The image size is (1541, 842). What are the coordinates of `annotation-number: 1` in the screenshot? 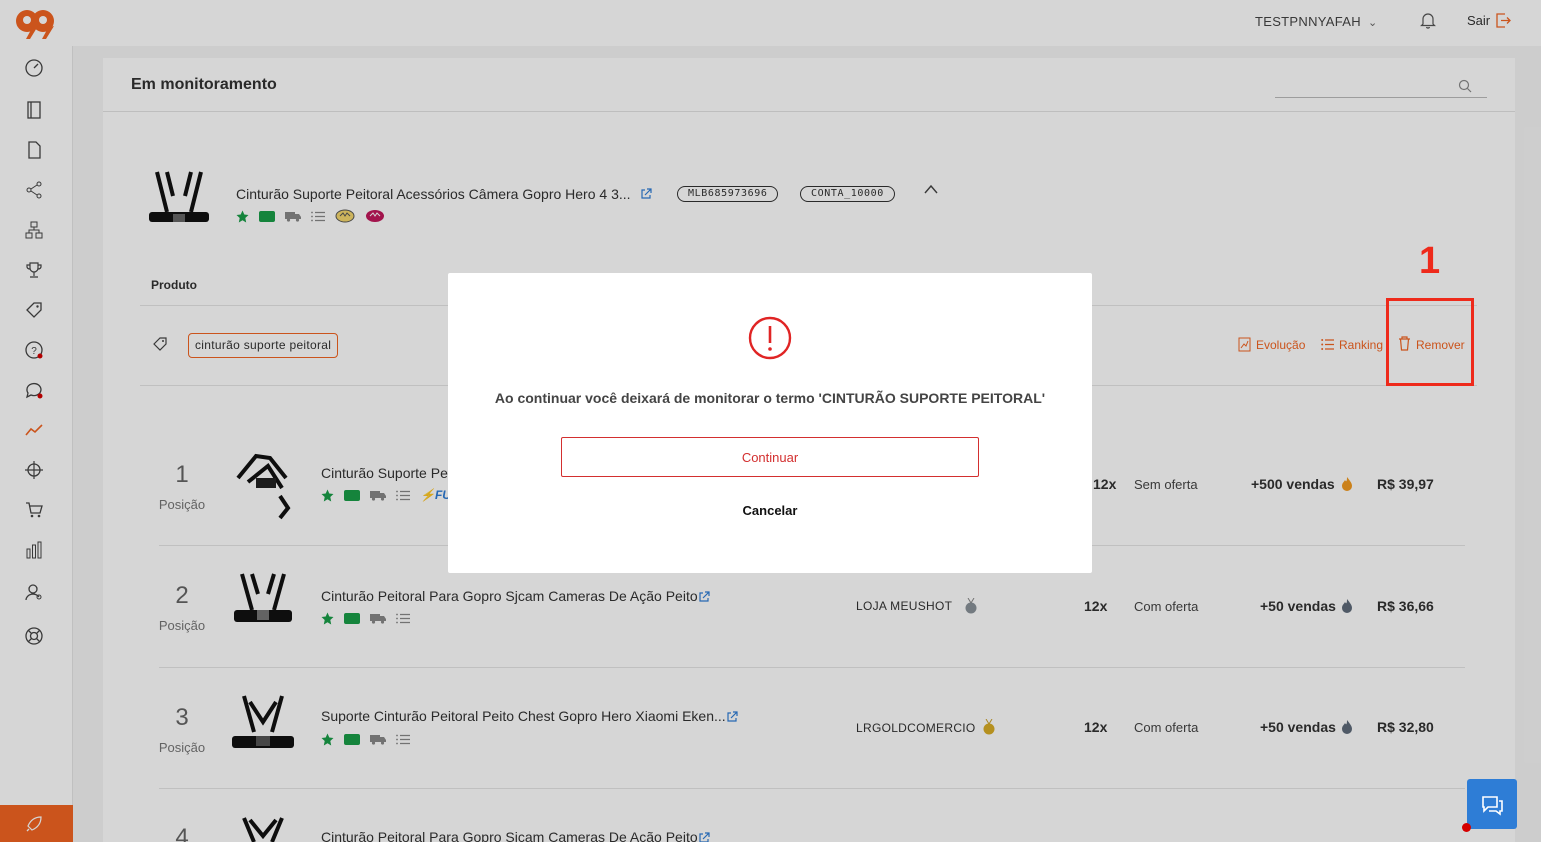 It's located at (1430, 261).